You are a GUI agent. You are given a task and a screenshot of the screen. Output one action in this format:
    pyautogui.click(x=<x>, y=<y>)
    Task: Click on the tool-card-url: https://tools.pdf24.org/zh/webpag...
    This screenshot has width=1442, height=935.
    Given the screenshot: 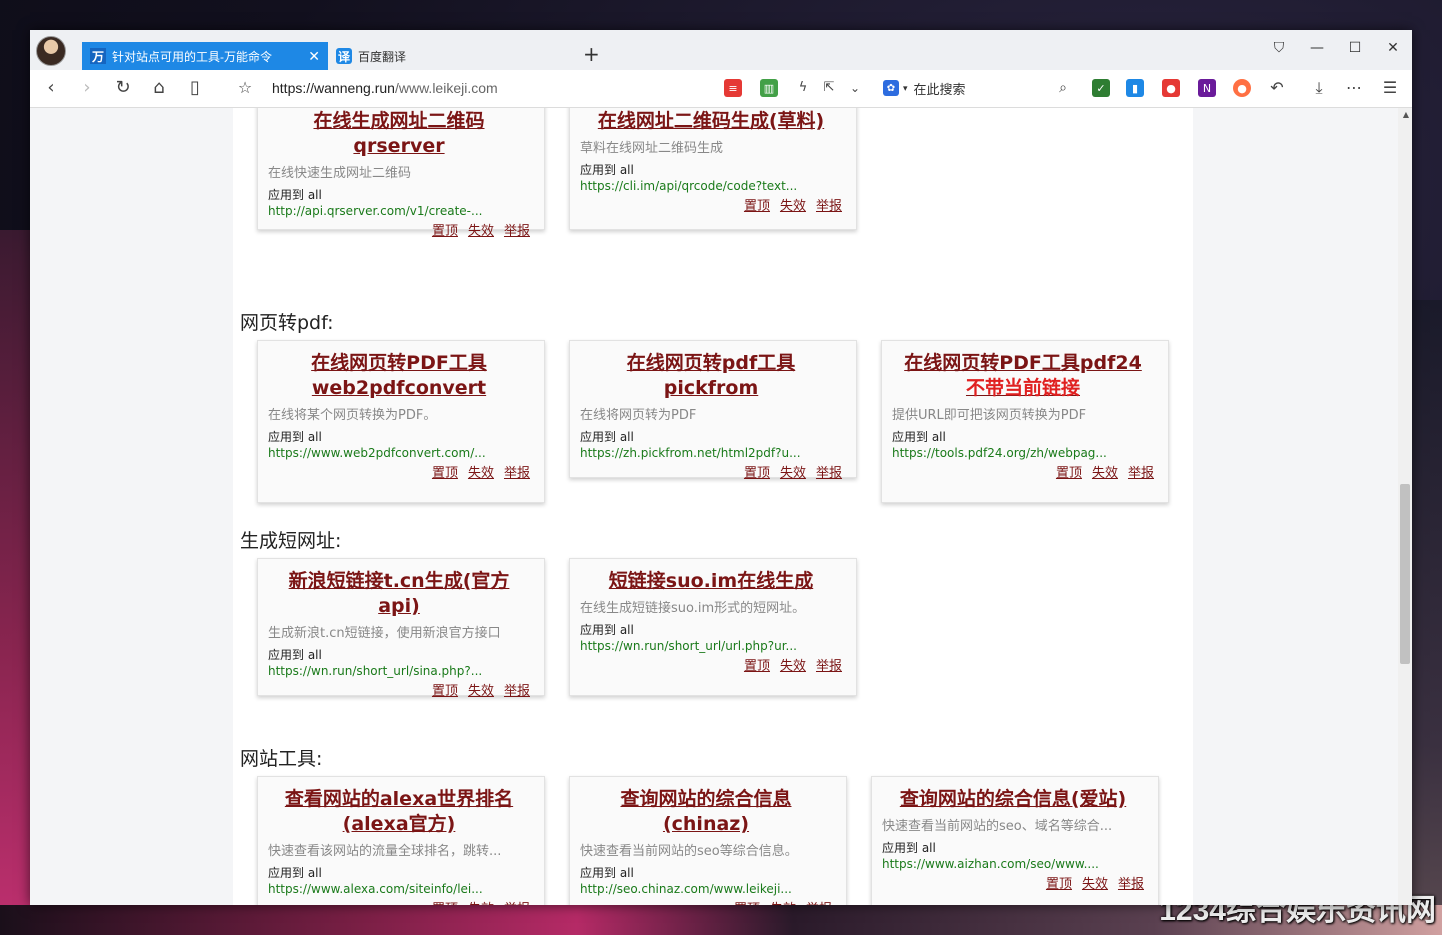 What is the action you would take?
    pyautogui.click(x=1023, y=453)
    